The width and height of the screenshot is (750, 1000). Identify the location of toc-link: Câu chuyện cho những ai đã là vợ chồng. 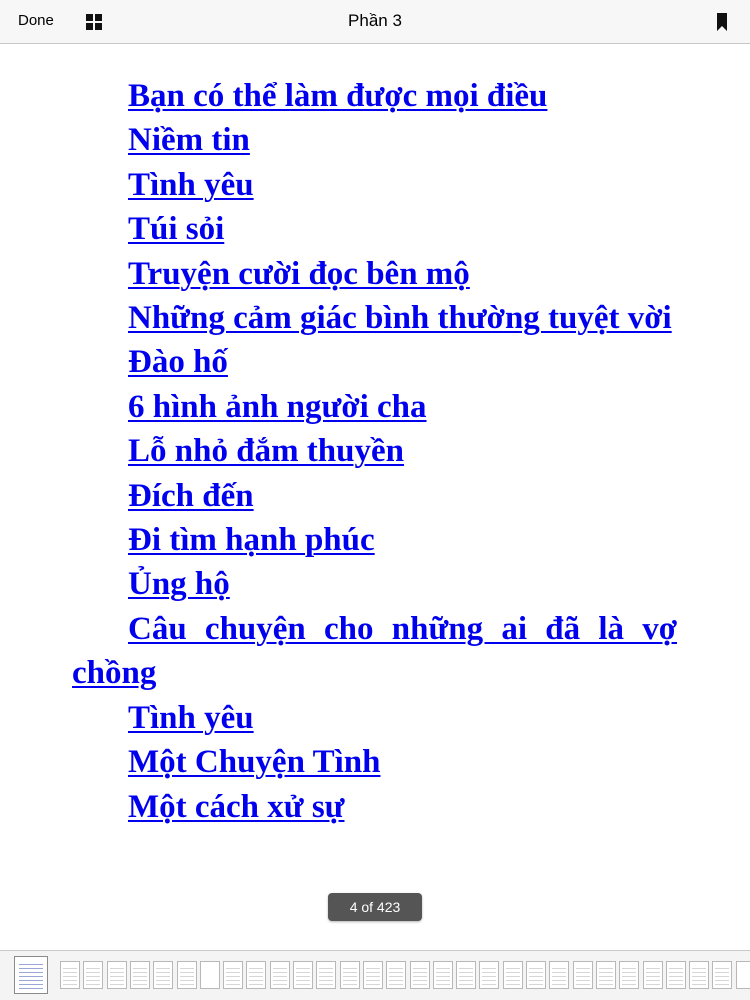
(374, 651).